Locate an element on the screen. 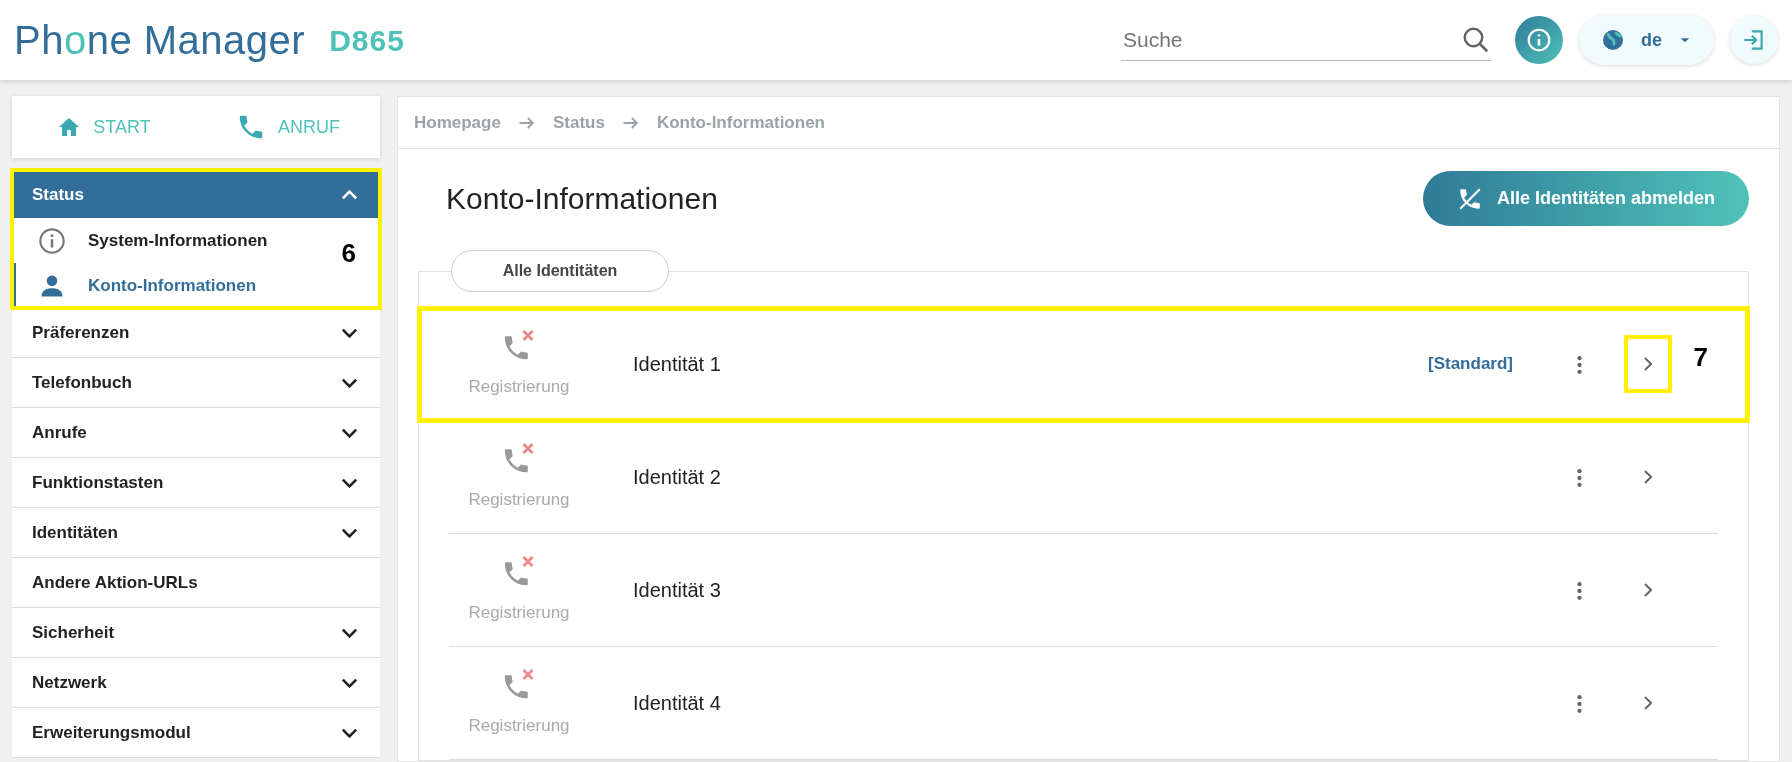 This screenshot has height=762, width=1792. default-tag: [Standard] is located at coordinates (1470, 364).